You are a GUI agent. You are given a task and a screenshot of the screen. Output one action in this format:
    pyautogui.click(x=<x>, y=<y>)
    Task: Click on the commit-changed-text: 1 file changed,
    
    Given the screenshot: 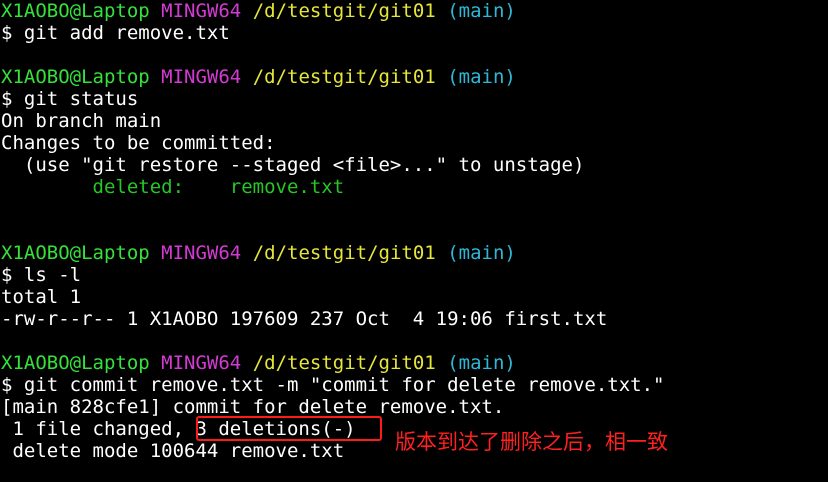 What is the action you would take?
    pyautogui.click(x=98, y=429)
    